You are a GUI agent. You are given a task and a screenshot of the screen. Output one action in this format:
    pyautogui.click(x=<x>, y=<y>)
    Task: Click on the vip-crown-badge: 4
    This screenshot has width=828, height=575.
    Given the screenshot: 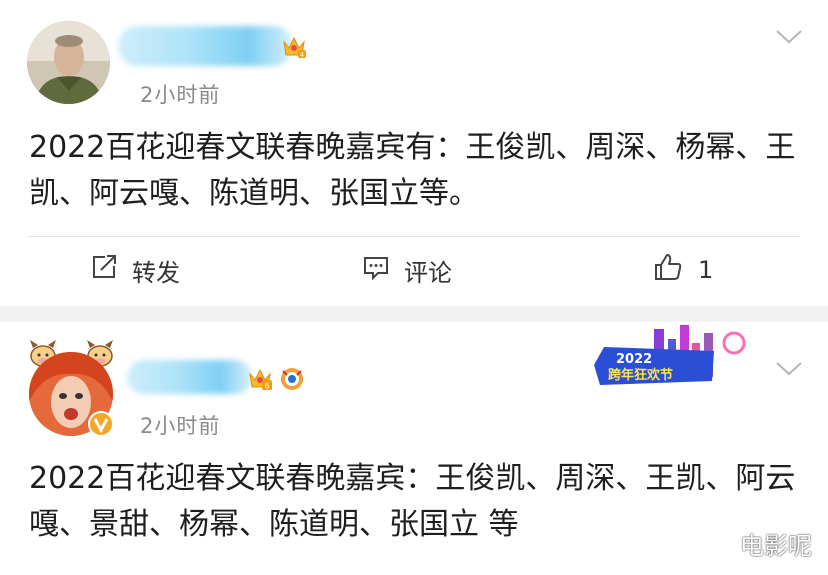 What is the action you would take?
    pyautogui.click(x=294, y=48)
    